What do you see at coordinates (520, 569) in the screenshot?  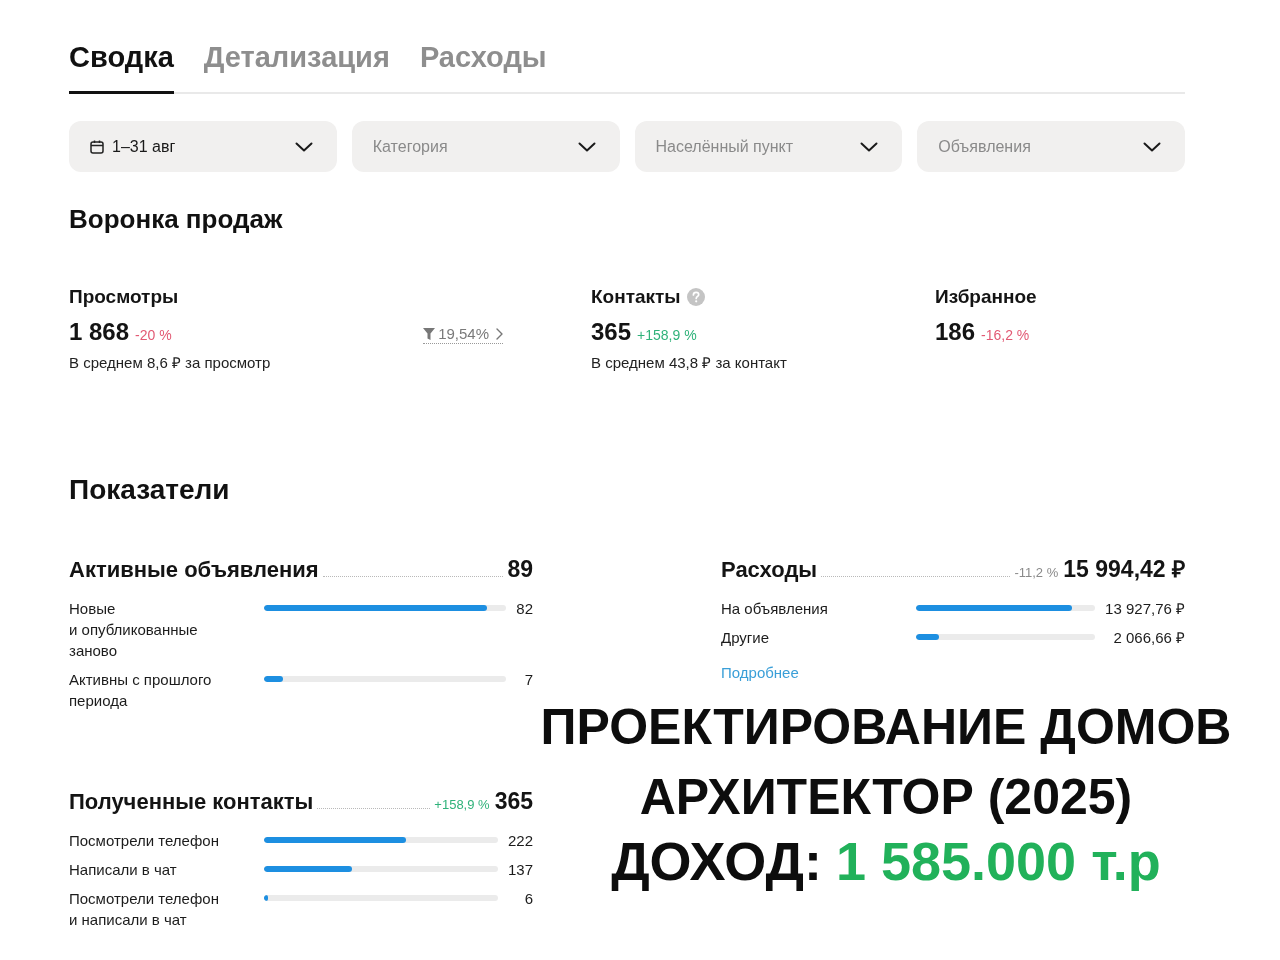 I see `section-total: 89` at bounding box center [520, 569].